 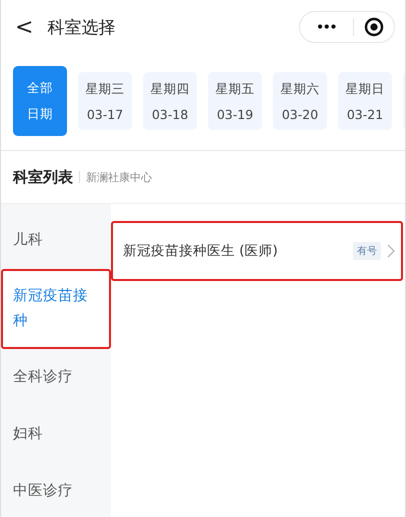 I want to click on section-title: 科室列表, so click(x=43, y=177).